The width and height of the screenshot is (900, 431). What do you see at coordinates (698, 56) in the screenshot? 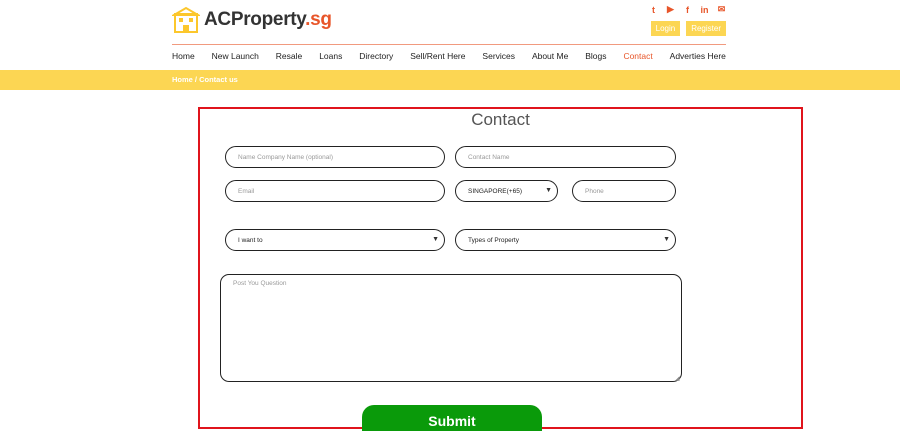
I see `nav-advertise: Adverties Here` at bounding box center [698, 56].